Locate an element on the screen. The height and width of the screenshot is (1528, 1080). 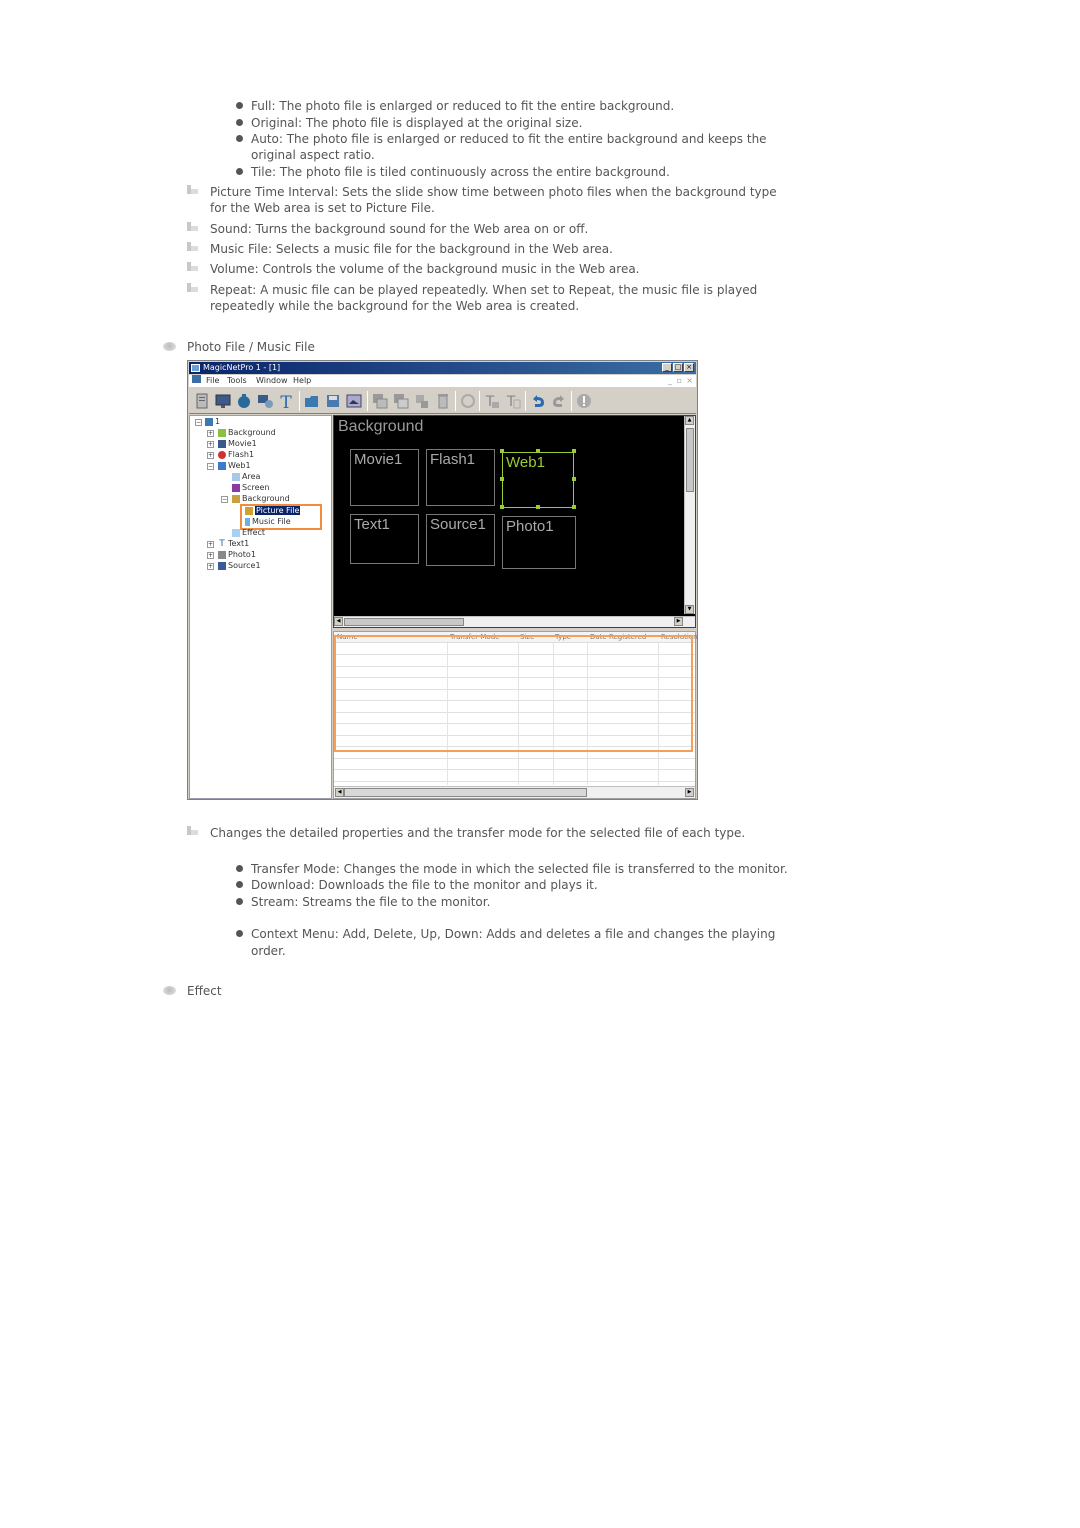
align-text-right-icon: T is located at coordinates (513, 401).